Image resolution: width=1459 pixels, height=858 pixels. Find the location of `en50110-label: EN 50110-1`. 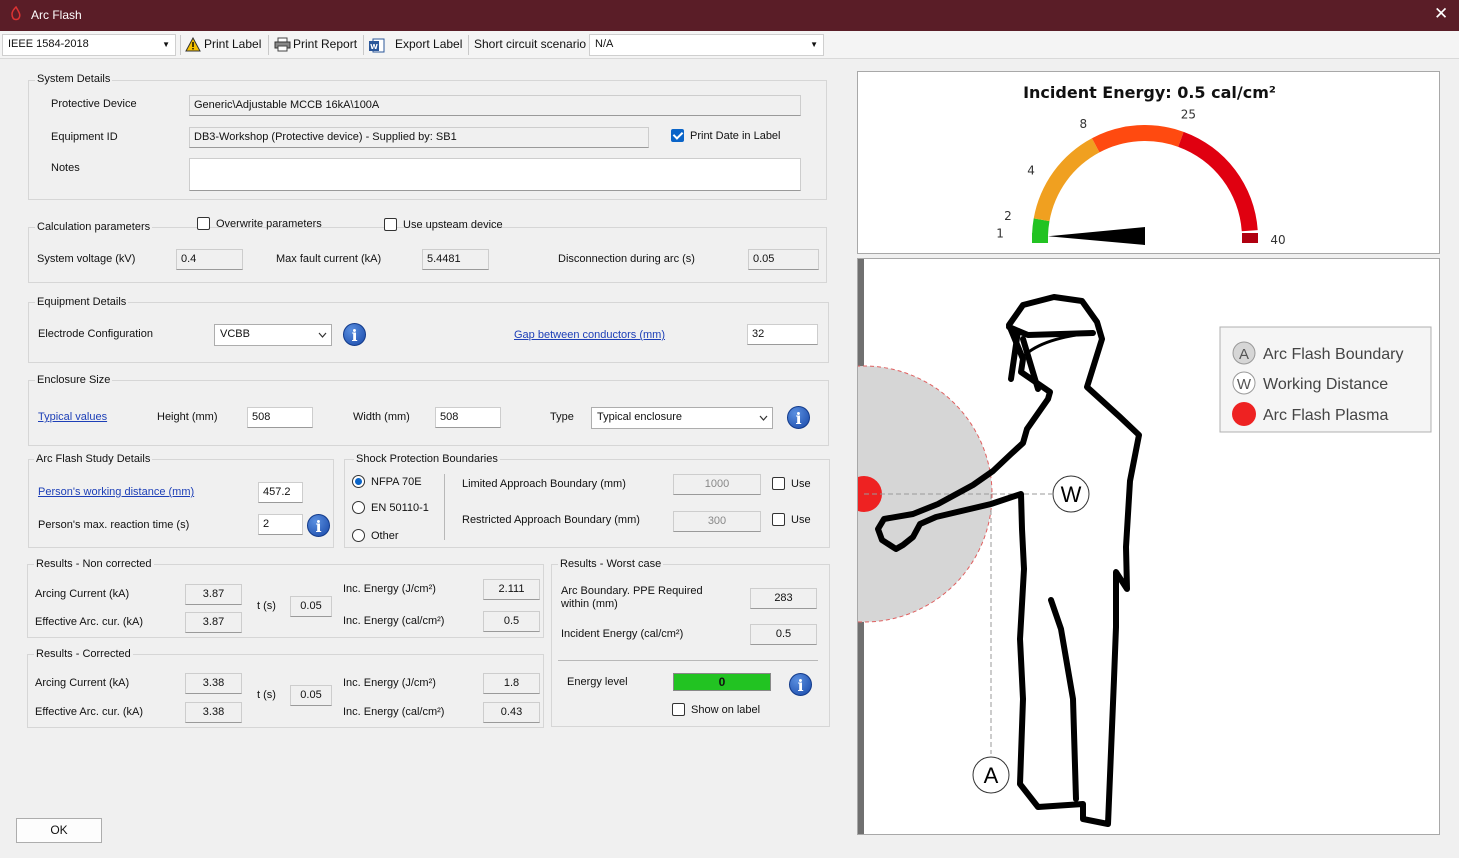

en50110-label: EN 50110-1 is located at coordinates (400, 508).